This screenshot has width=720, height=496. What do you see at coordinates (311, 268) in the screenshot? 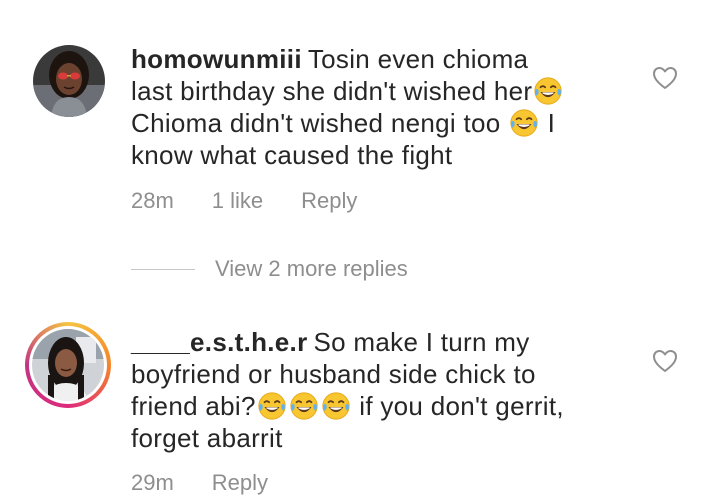
I see `view-replies-label: View 2 more replies` at bounding box center [311, 268].